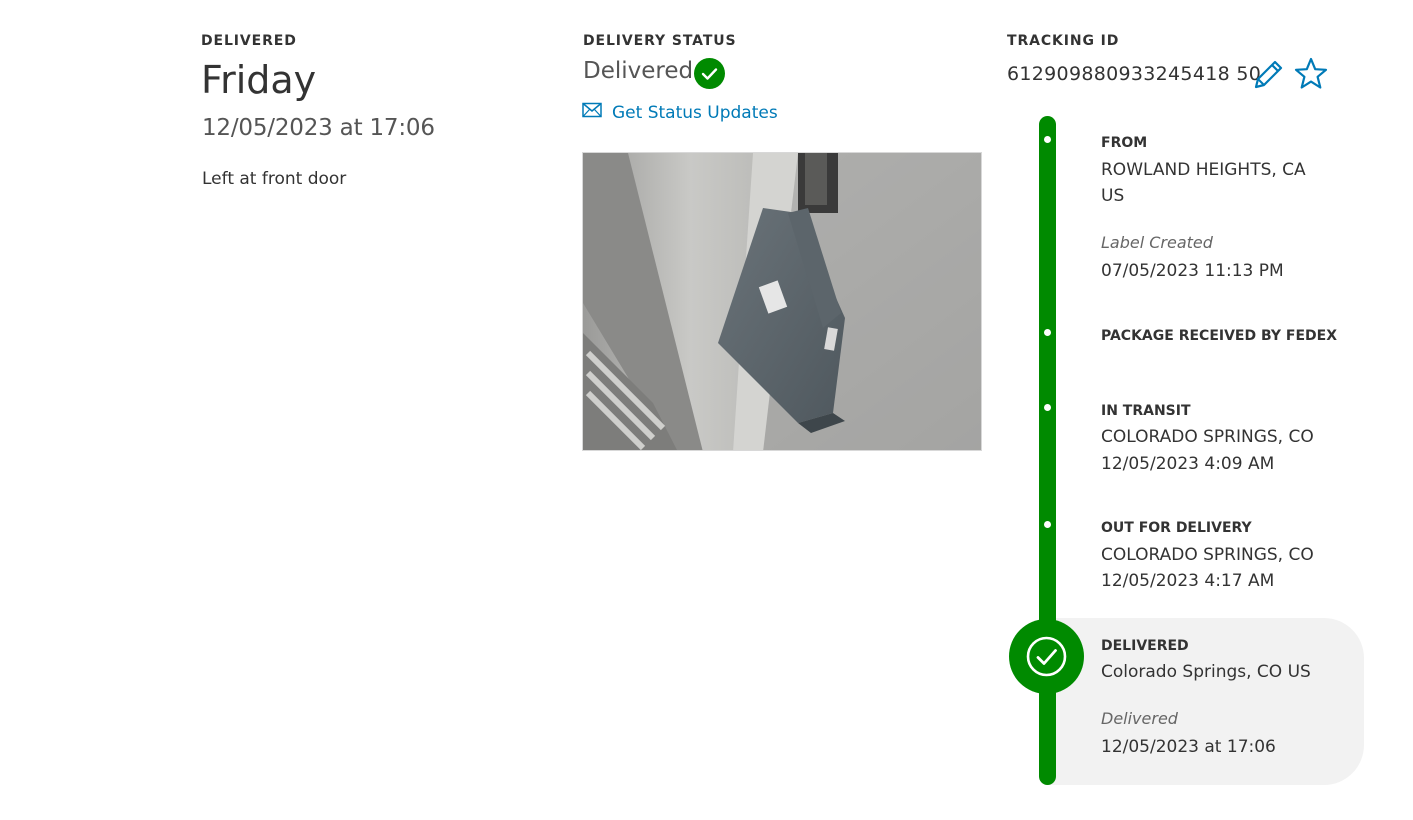  Describe the element at coordinates (1188, 581) in the screenshot. I see `event-out-for-delivery-datetime: 12/05/2023 4:17 AM` at that location.